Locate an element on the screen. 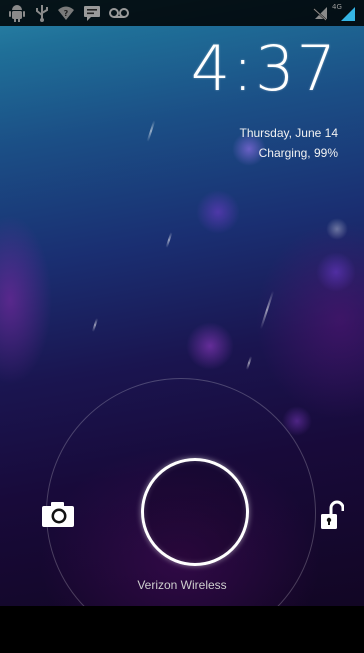  no-signal-sync-icon is located at coordinates (321, 13).